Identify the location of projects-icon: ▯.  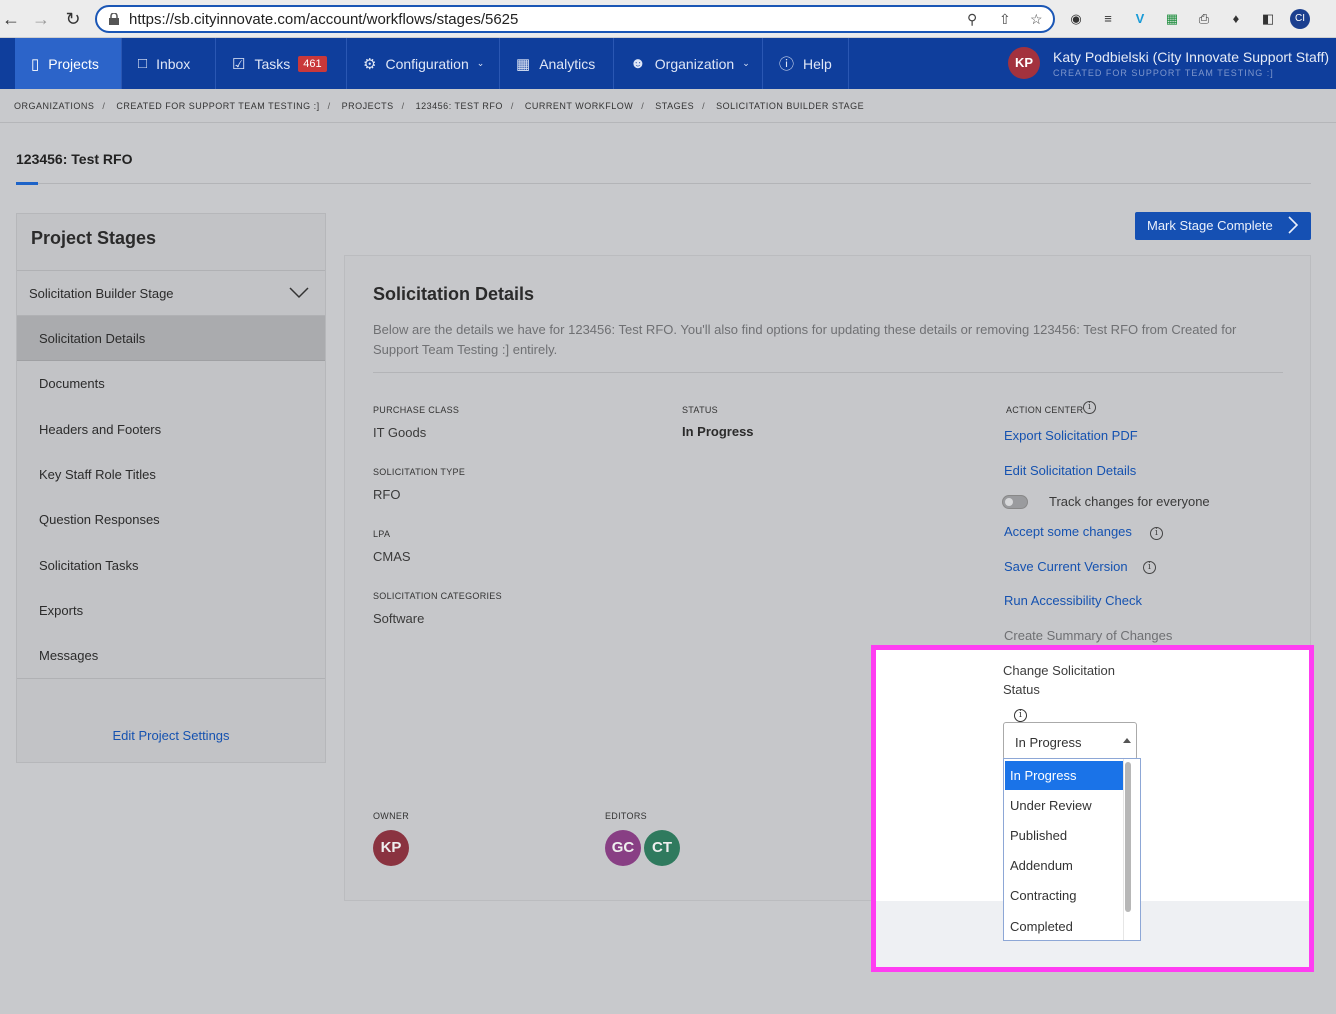
(35, 64).